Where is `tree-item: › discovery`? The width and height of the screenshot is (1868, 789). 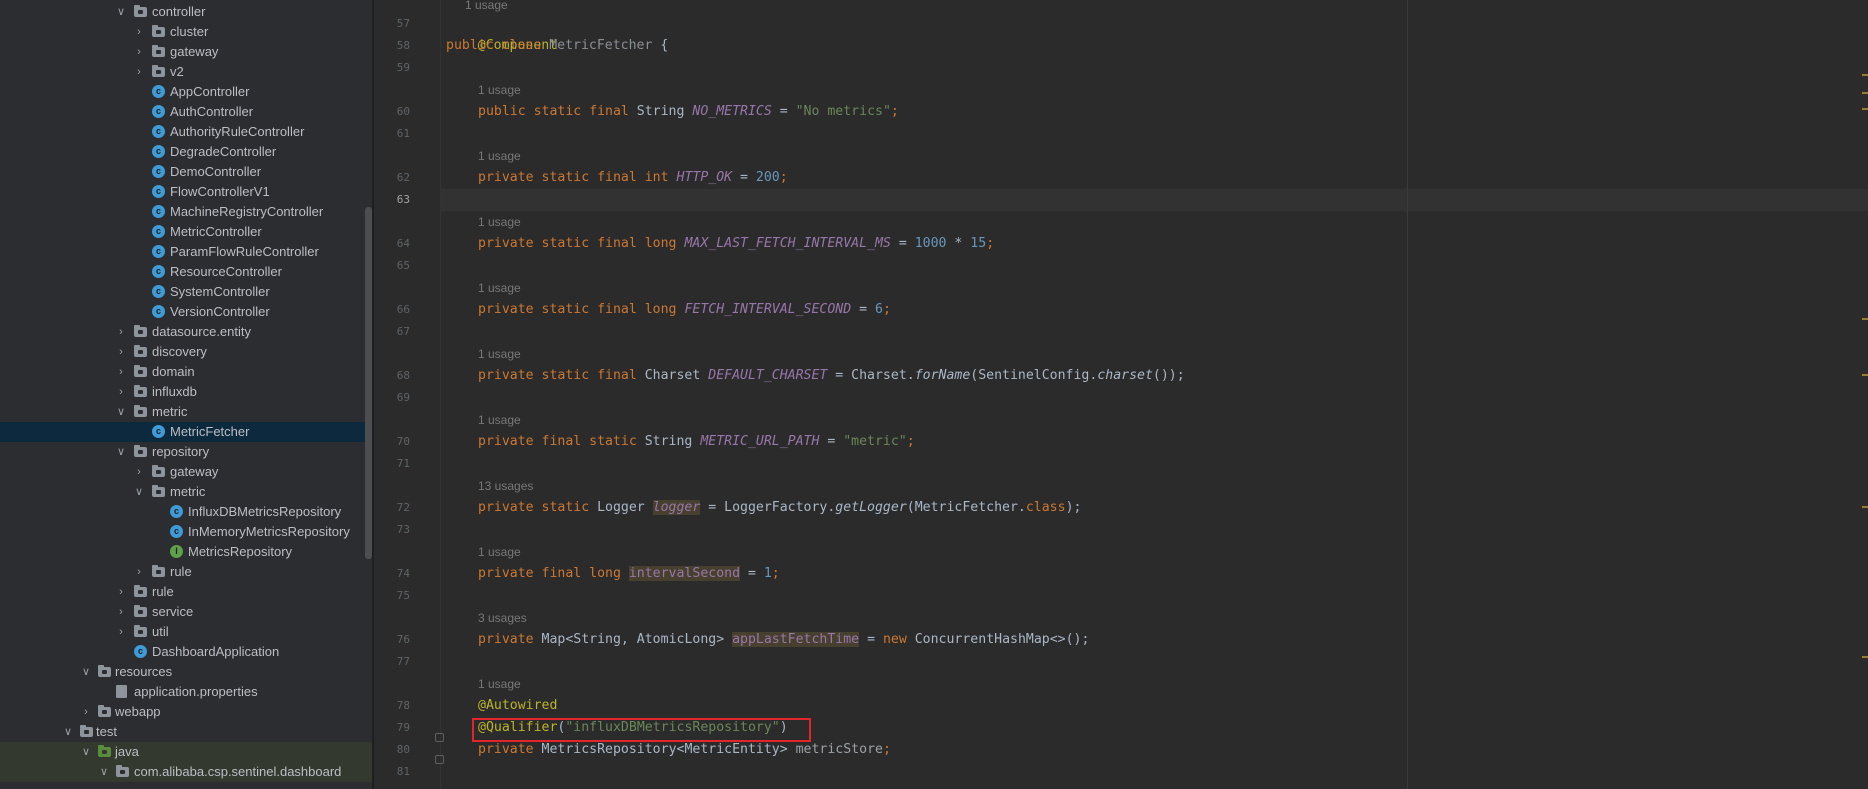 tree-item: › discovery is located at coordinates (186, 352).